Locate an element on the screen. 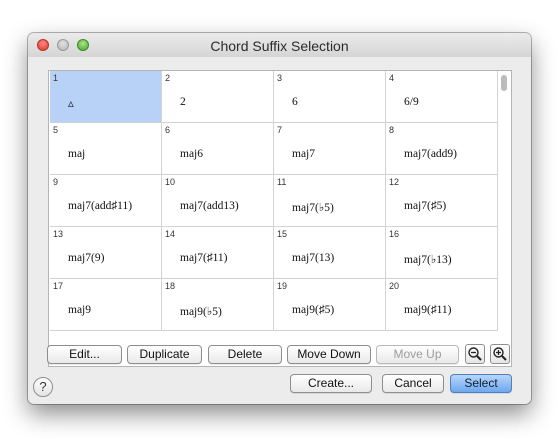 This screenshot has height=439, width=559. suffix-cell-label: maj7(9) is located at coordinates (86, 258).